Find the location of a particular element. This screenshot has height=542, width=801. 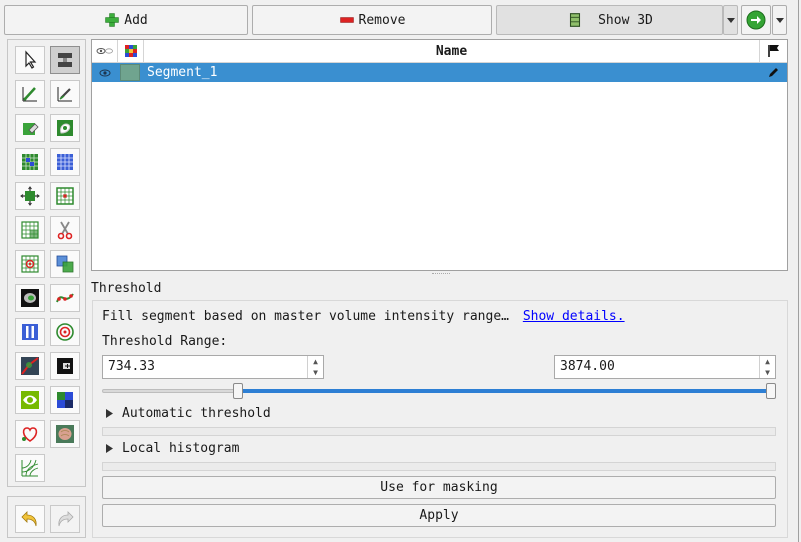

threshold-range-slider is located at coordinates (439, 391).